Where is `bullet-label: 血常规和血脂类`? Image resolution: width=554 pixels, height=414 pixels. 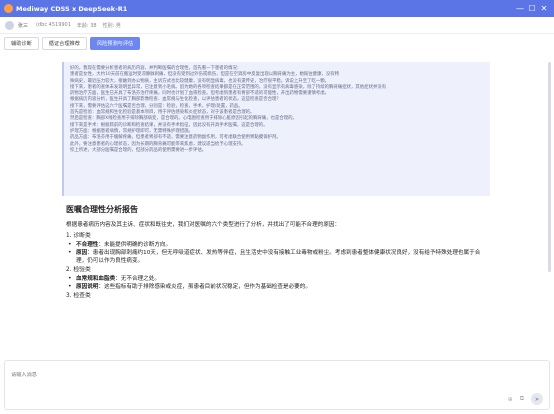
bullet-label: 血常规和血脂类 is located at coordinates (96, 279).